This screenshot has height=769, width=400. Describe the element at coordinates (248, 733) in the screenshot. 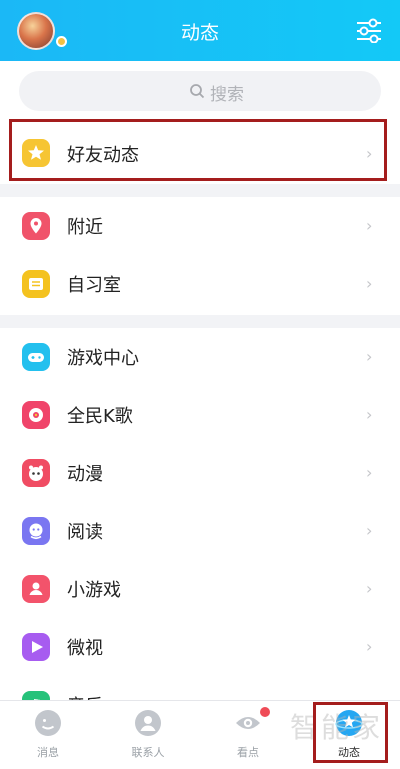

I see `tab-kandian: 看点` at that location.